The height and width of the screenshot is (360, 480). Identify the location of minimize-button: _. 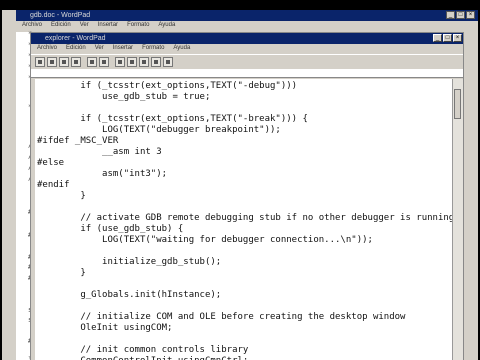
(450, 15).